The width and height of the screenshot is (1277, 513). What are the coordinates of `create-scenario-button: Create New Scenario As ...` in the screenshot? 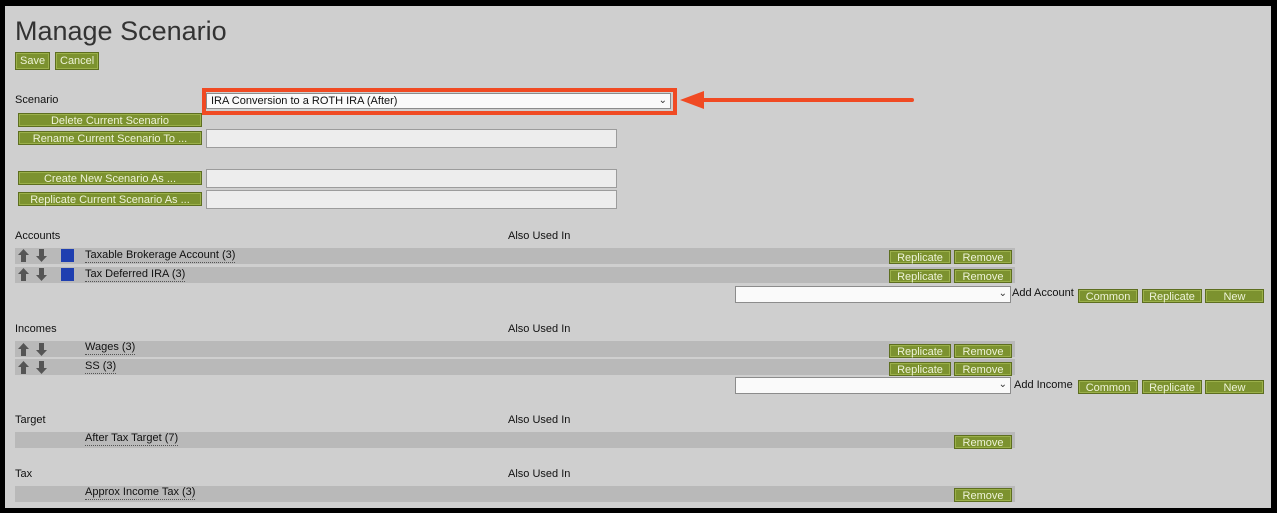 It's located at (110, 178).